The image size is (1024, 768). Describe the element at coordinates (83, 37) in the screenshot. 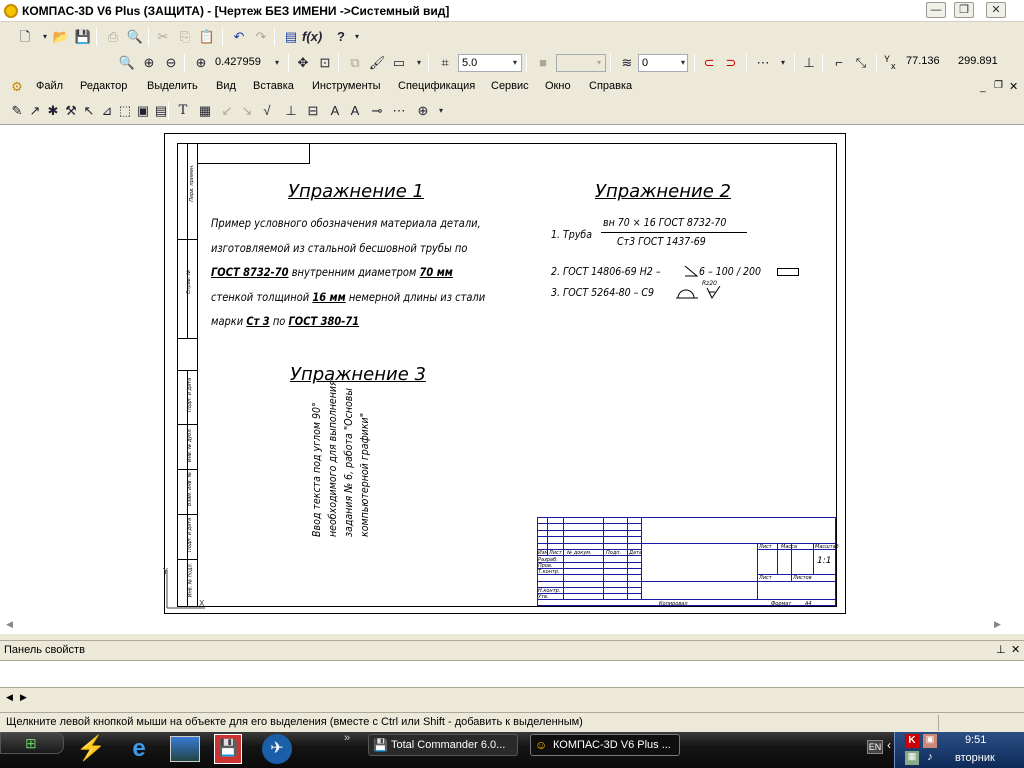

I see `save-icon: 💾` at that location.